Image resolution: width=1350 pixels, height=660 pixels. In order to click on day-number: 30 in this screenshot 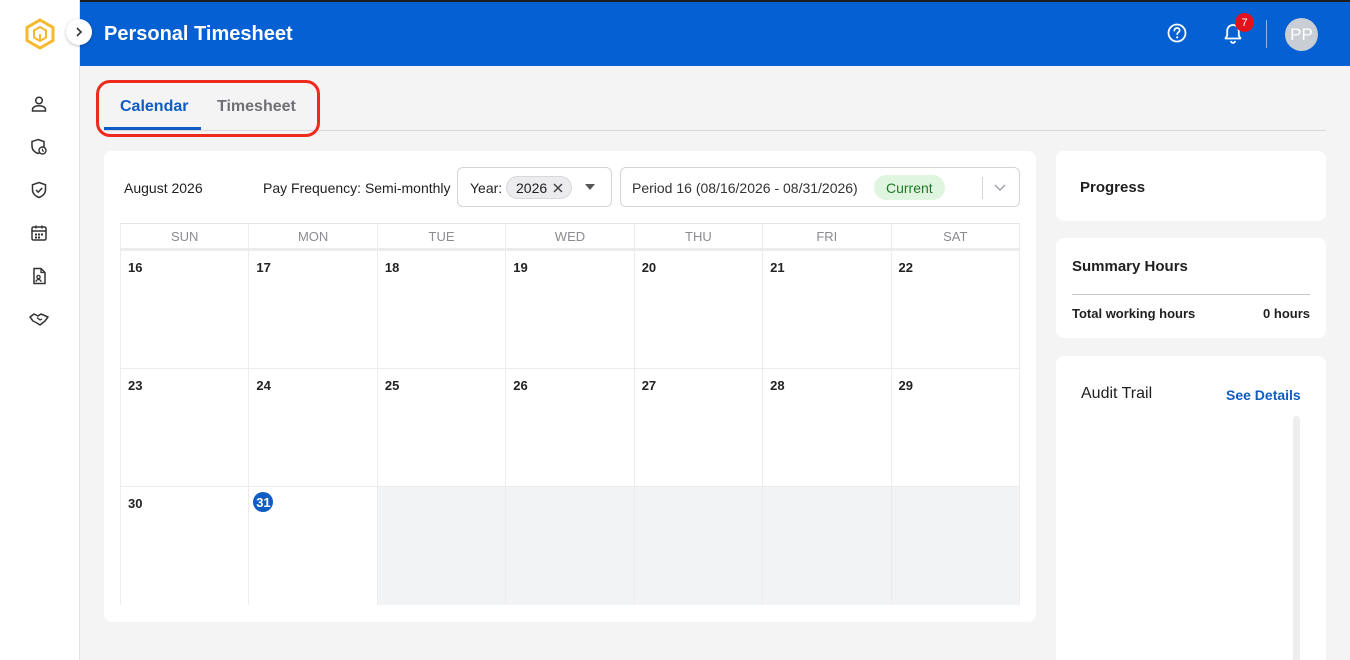, I will do `click(135, 503)`.